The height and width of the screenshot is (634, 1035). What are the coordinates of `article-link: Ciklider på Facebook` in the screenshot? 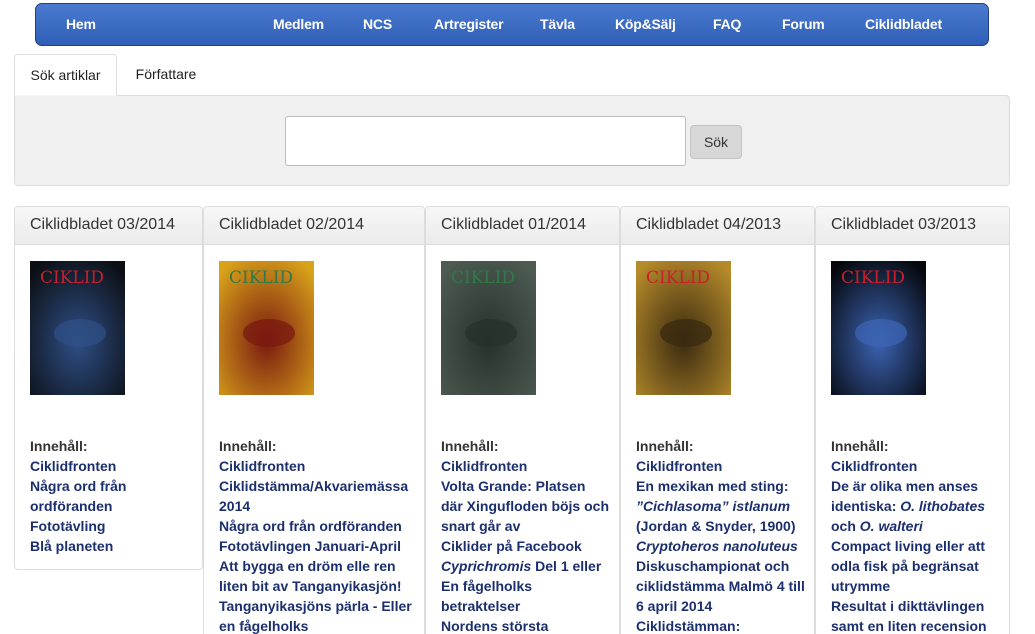 It's located at (526, 546).